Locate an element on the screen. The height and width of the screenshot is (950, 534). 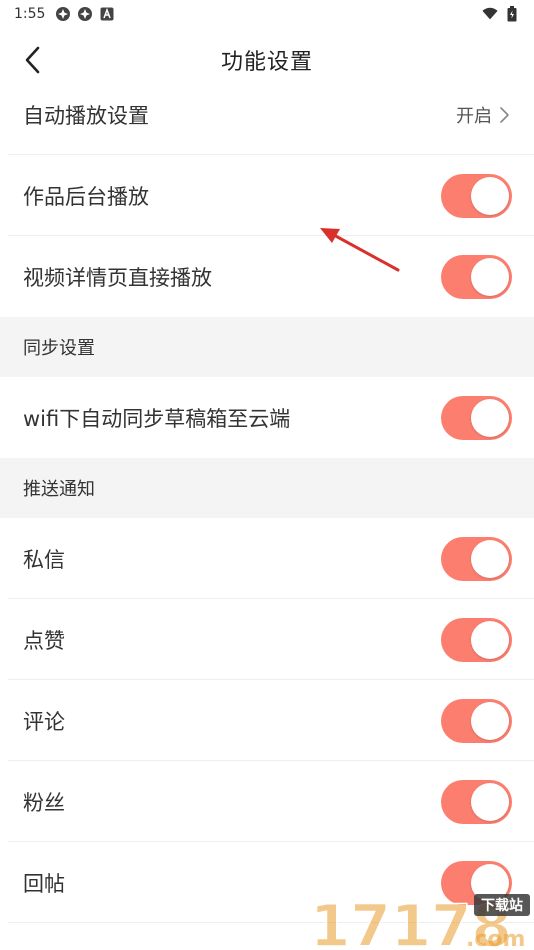
reply-posts-toggle is located at coordinates (476, 882).